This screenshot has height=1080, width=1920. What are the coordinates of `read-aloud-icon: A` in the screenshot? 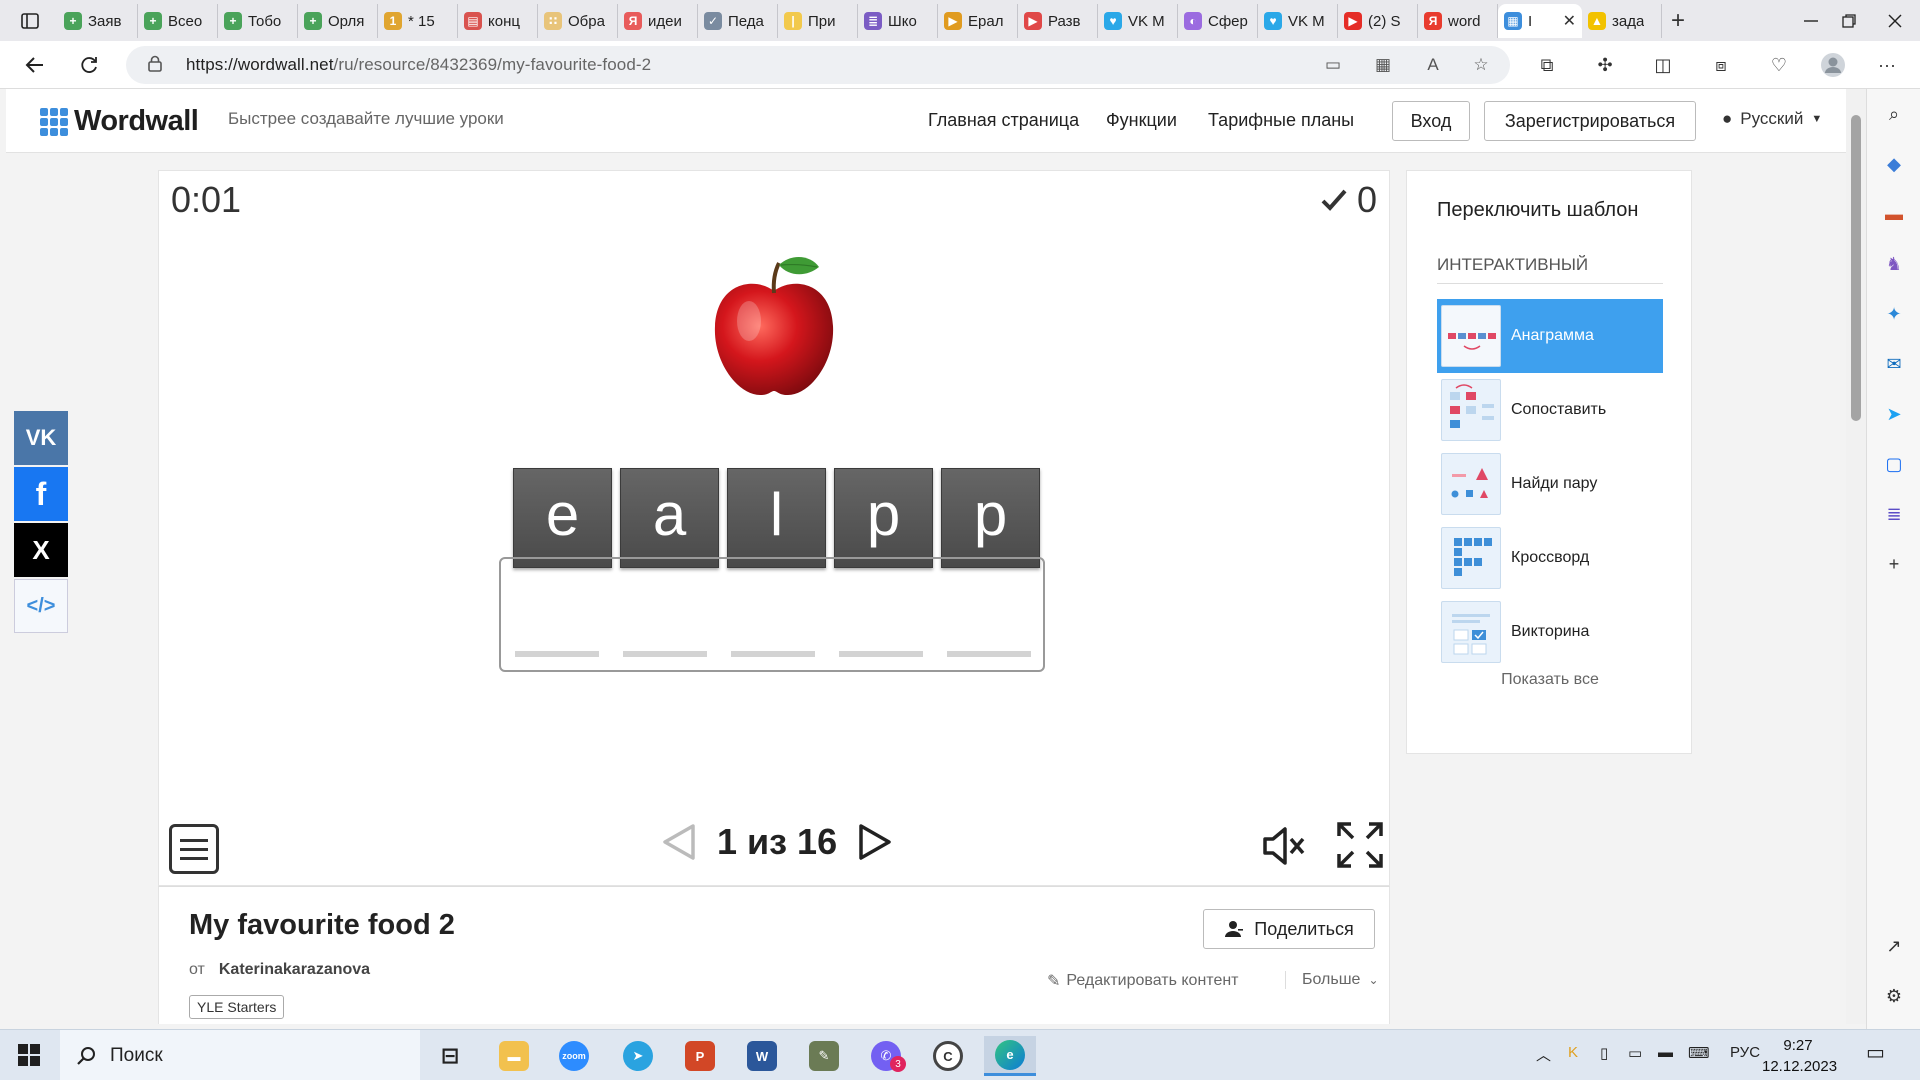 It's located at (1433, 65).